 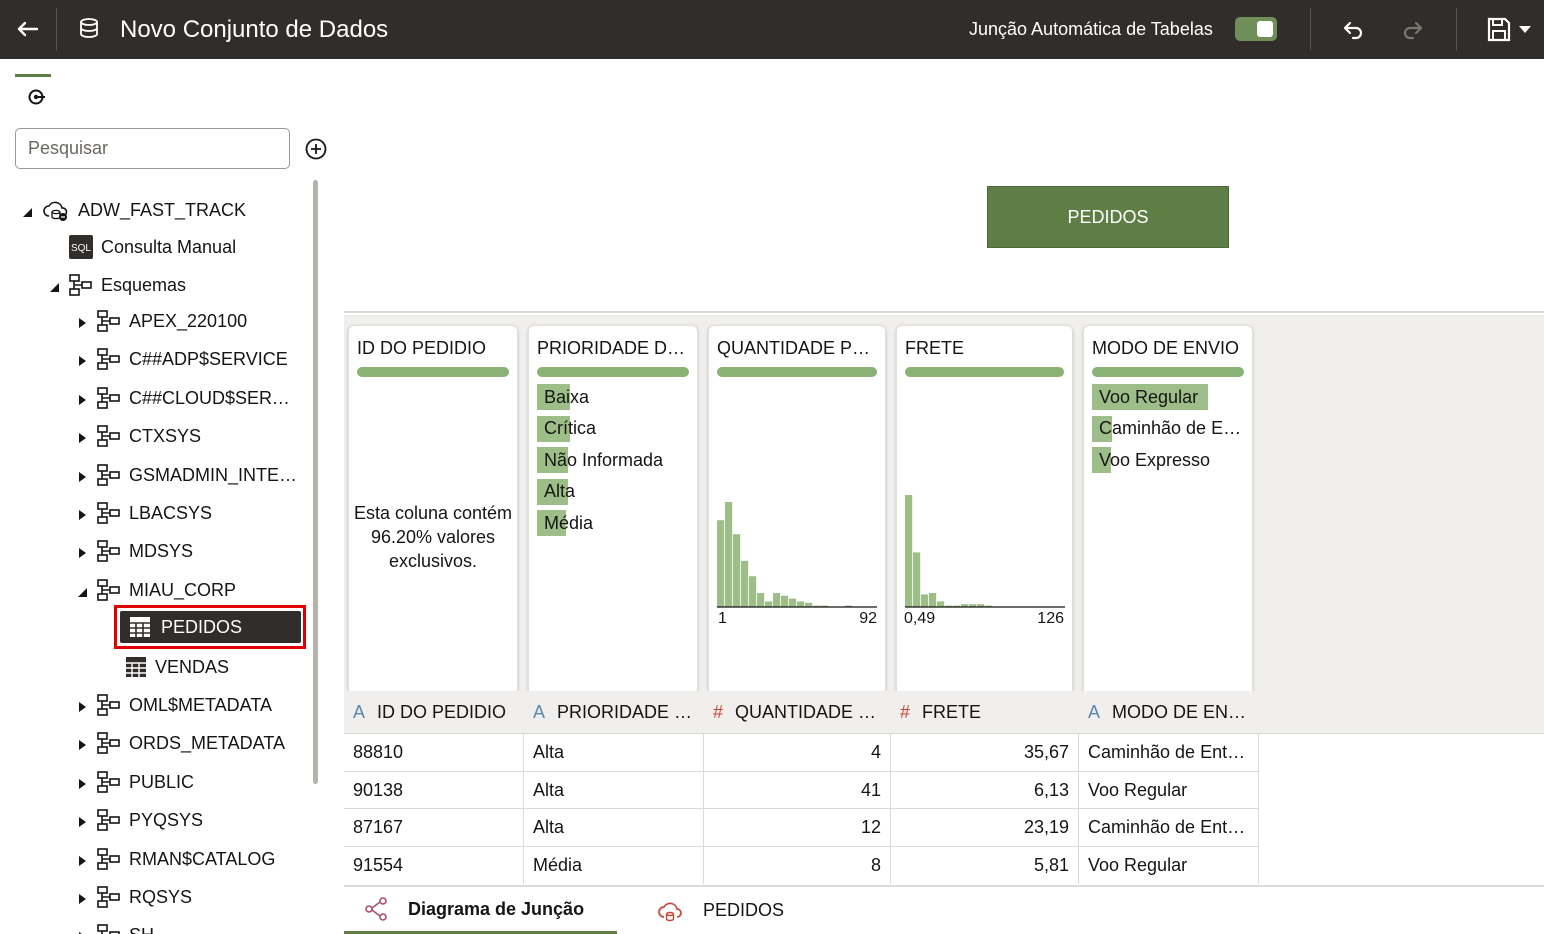 What do you see at coordinates (985, 551) in the screenshot?
I see `histogram` at bounding box center [985, 551].